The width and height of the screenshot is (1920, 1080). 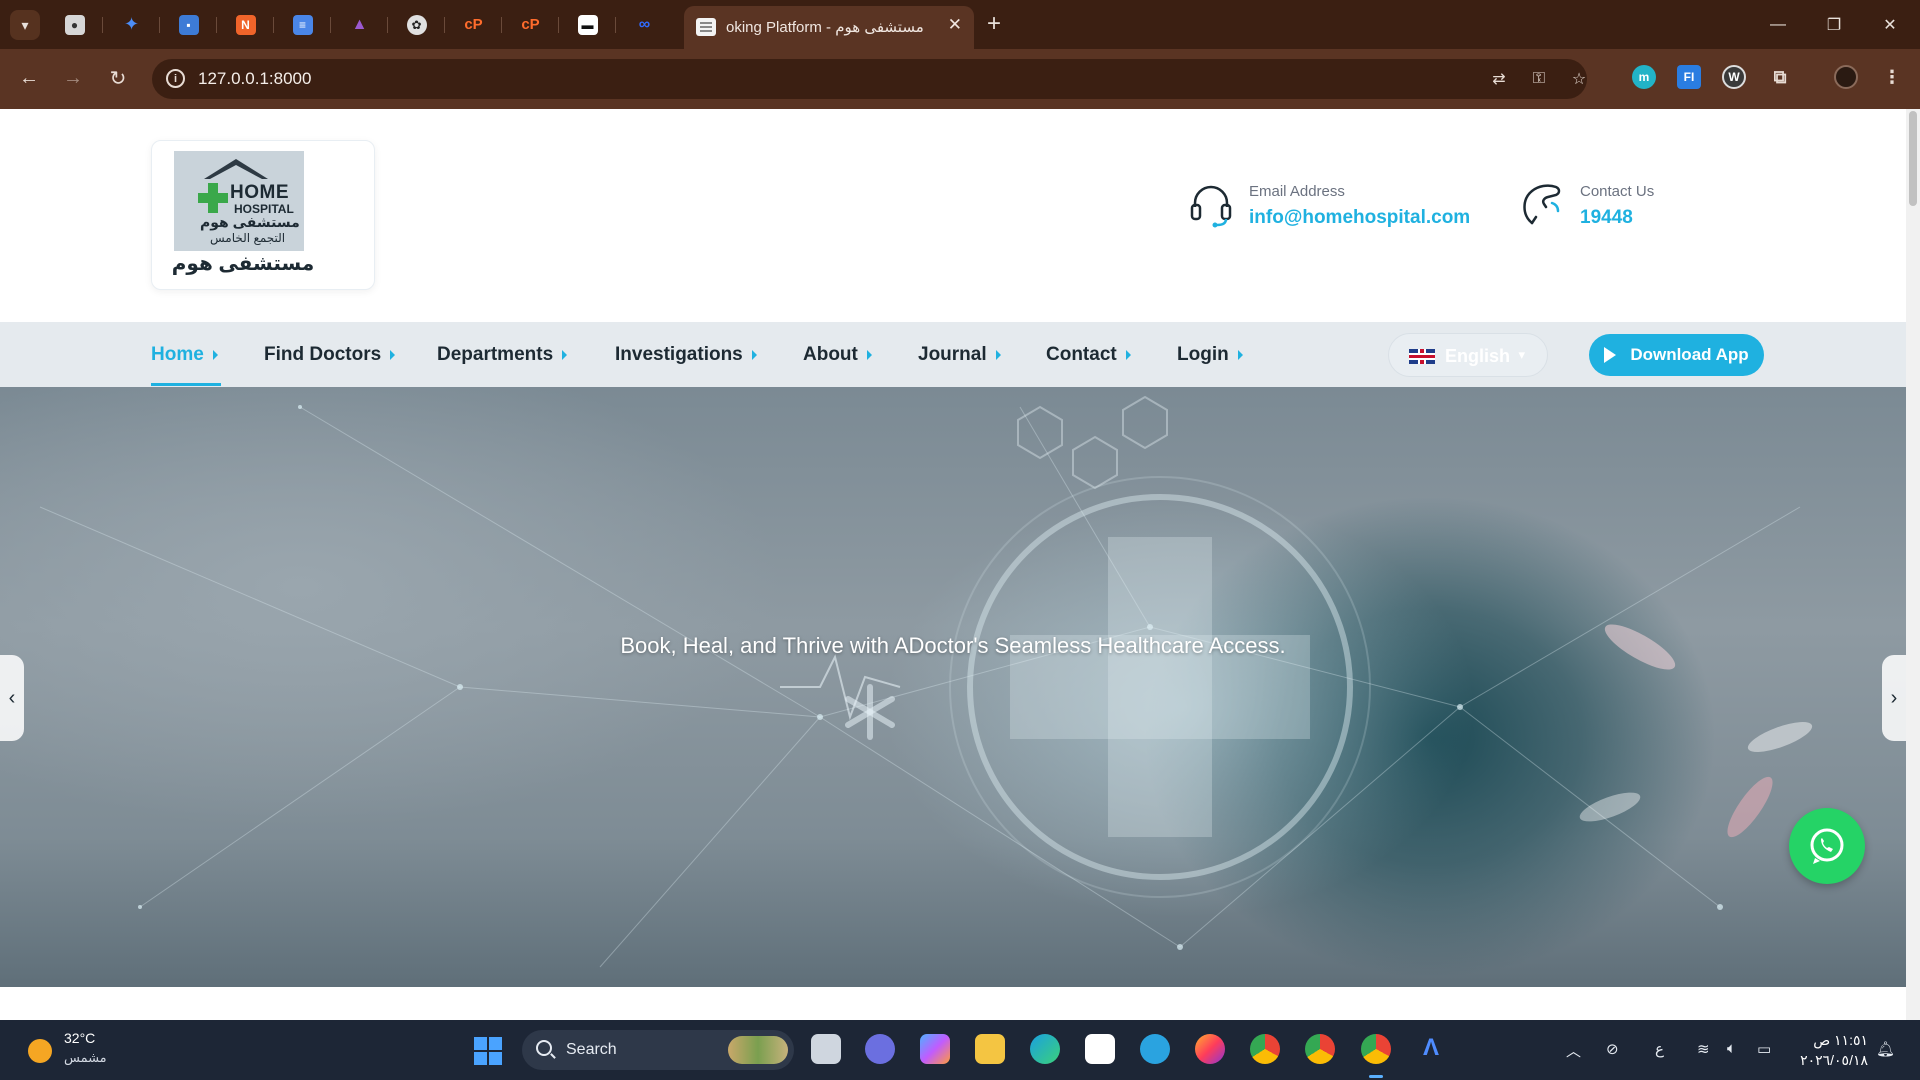 I want to click on chrome-profile-icon, so click(x=1320, y=1049).